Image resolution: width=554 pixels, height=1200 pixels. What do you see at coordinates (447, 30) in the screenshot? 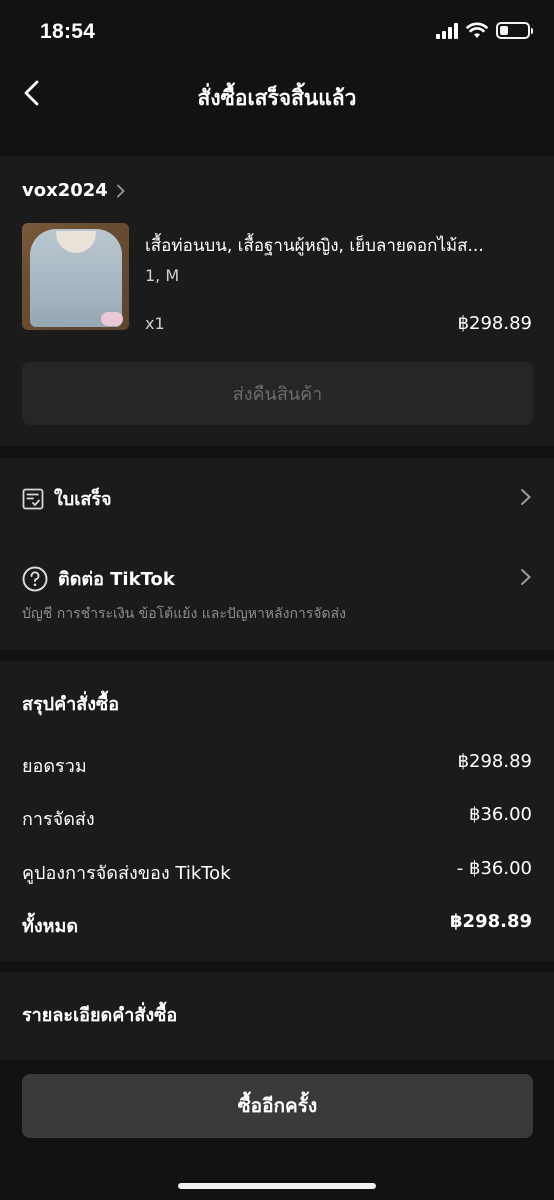
I see `cellular-signal-icon` at bounding box center [447, 30].